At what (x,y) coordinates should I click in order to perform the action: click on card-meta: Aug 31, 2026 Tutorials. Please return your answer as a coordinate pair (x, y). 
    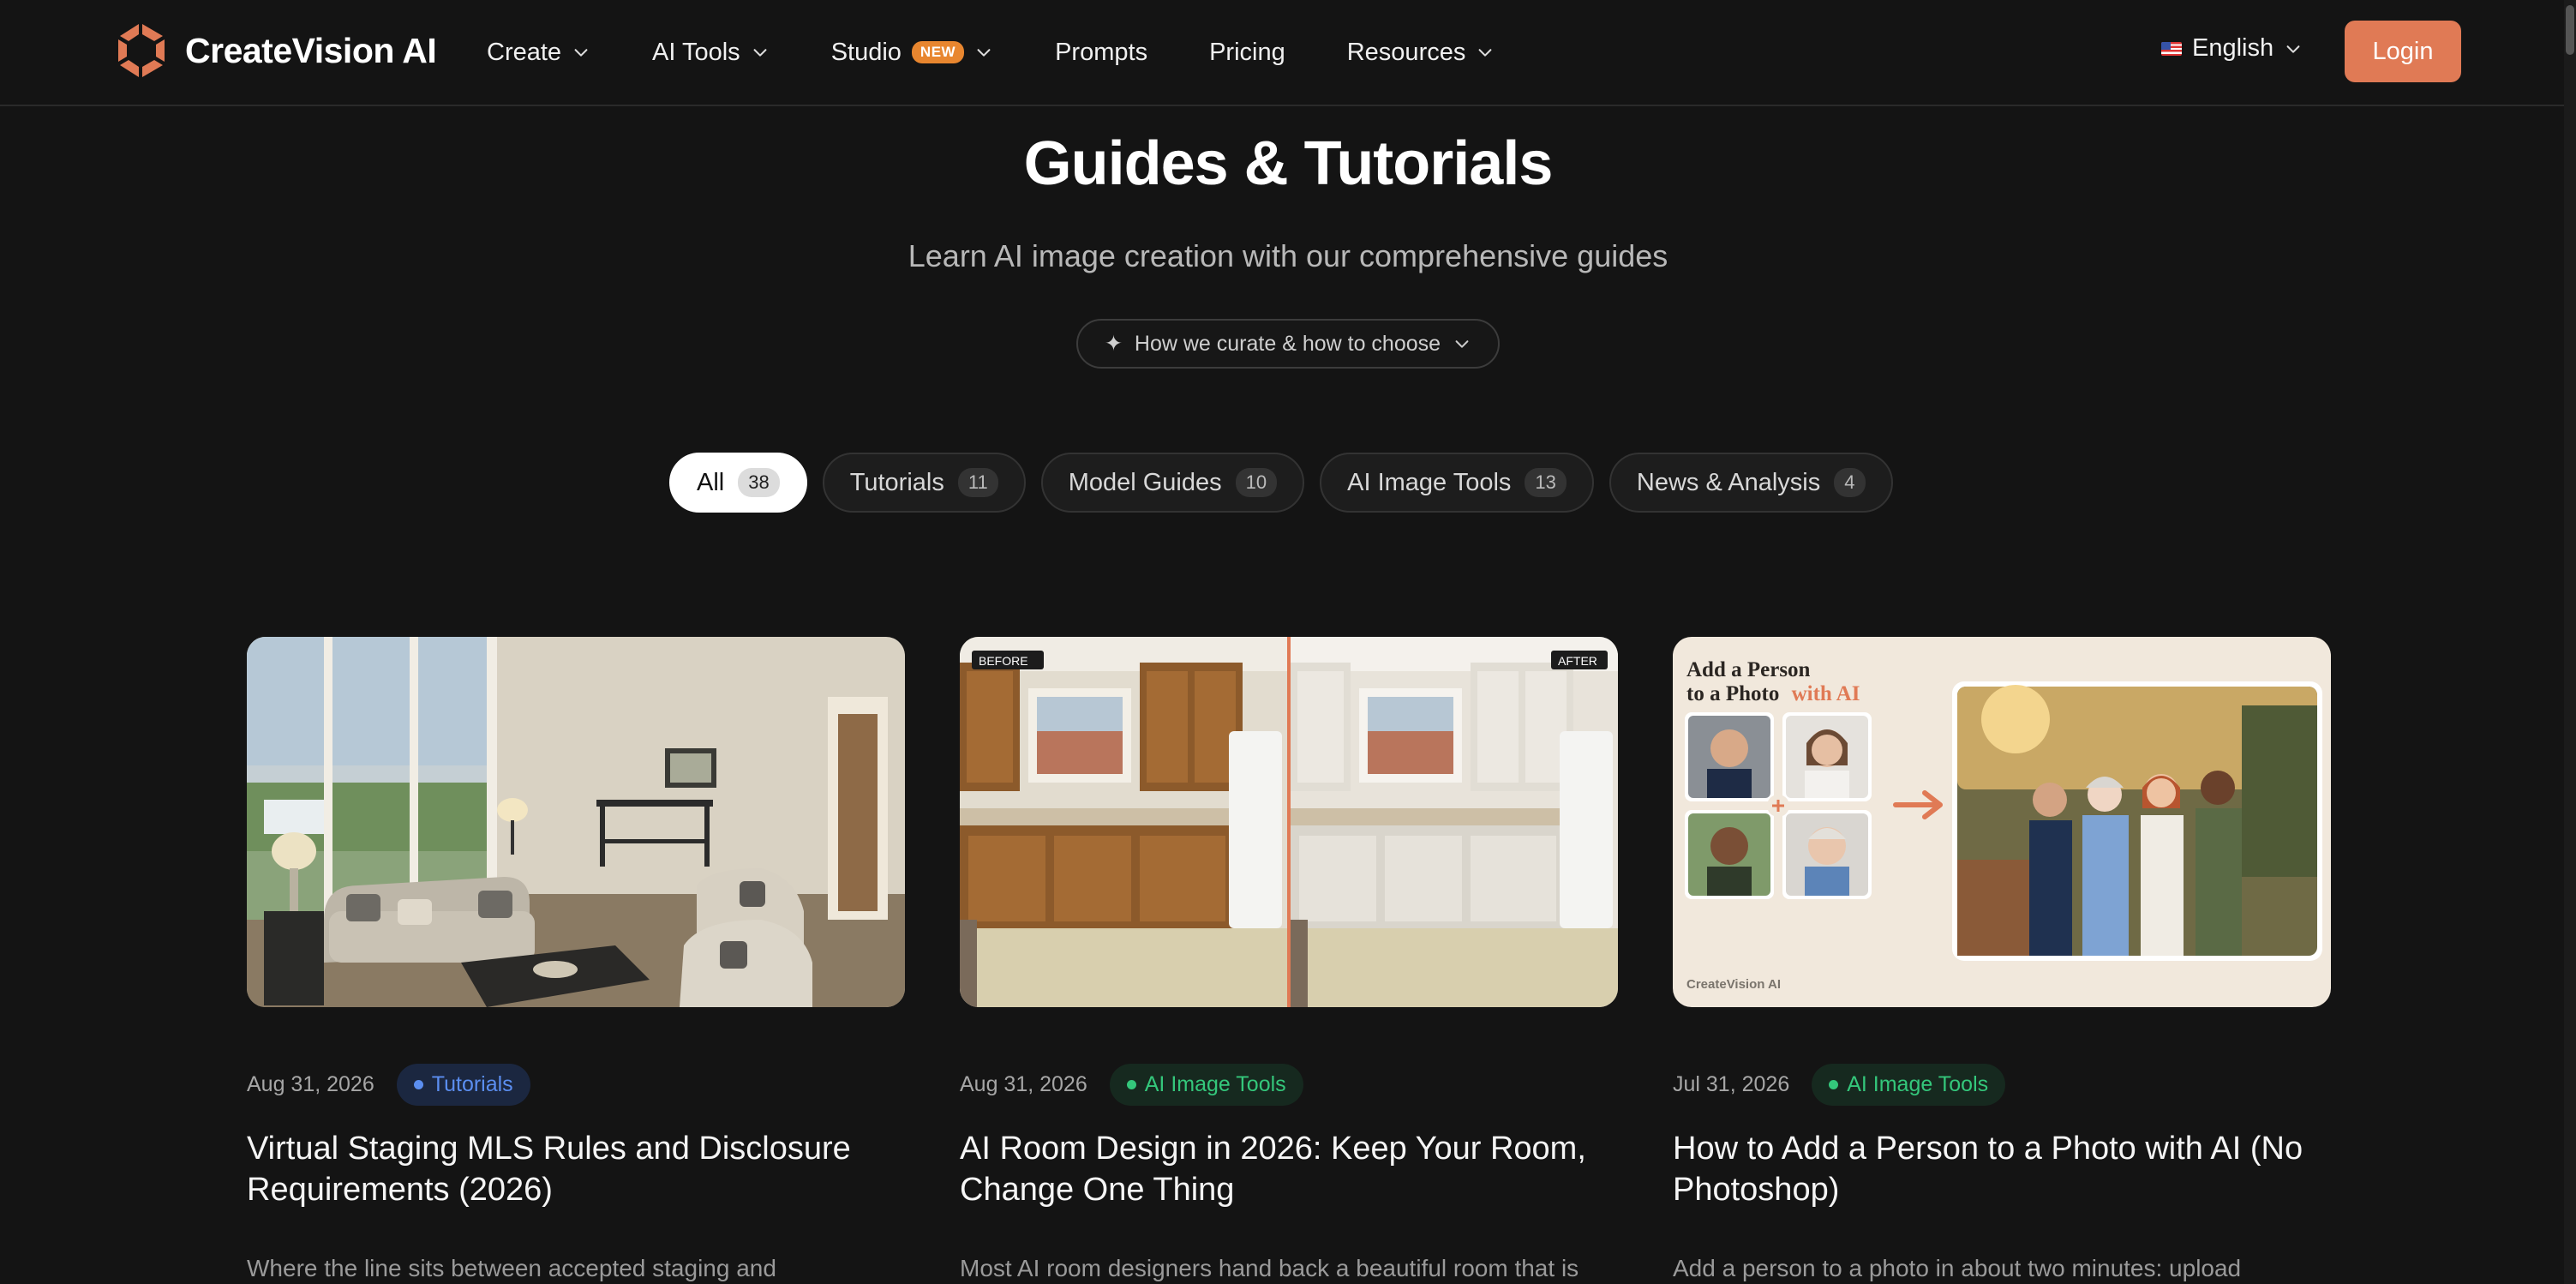
    Looking at the image, I should click on (576, 1085).